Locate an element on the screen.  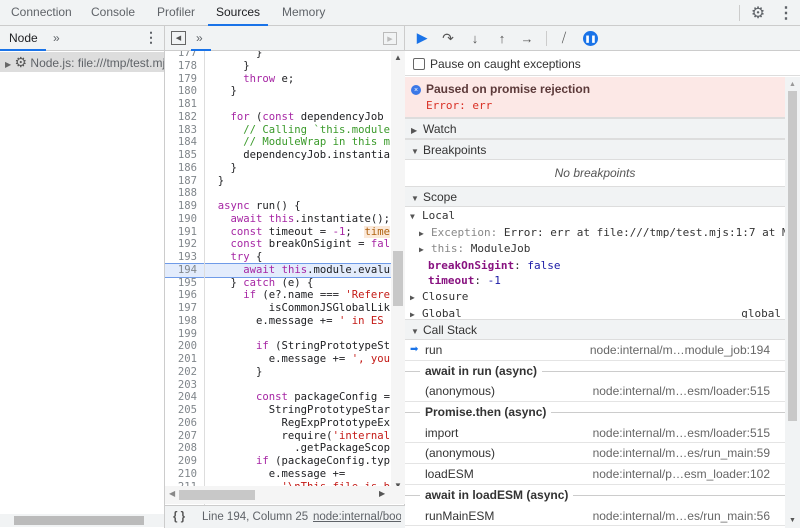
code-line: 204 const packageConfig = is located at coordinates (278, 397).